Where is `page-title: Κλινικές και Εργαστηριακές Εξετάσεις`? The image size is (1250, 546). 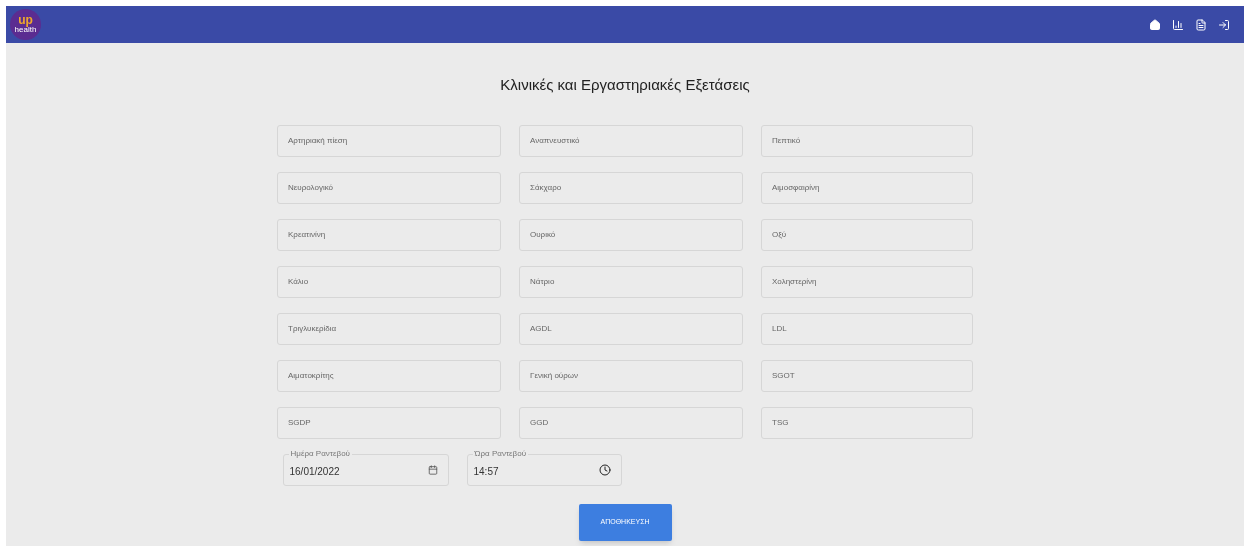 page-title: Κλινικές και Εργαστηριακές Εξετάσεις is located at coordinates (625, 85).